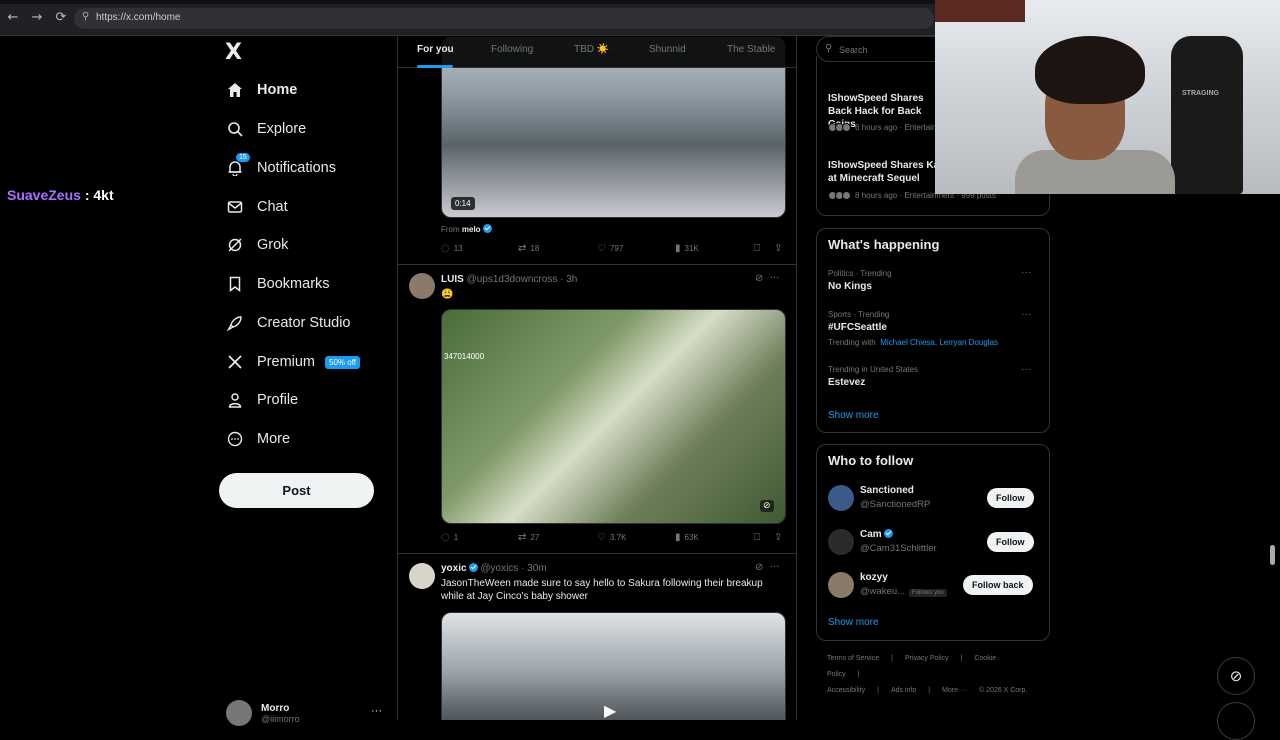 This screenshot has width=1280, height=740. What do you see at coordinates (452, 248) in the screenshot?
I see `reply-button: ◌ 13` at bounding box center [452, 248].